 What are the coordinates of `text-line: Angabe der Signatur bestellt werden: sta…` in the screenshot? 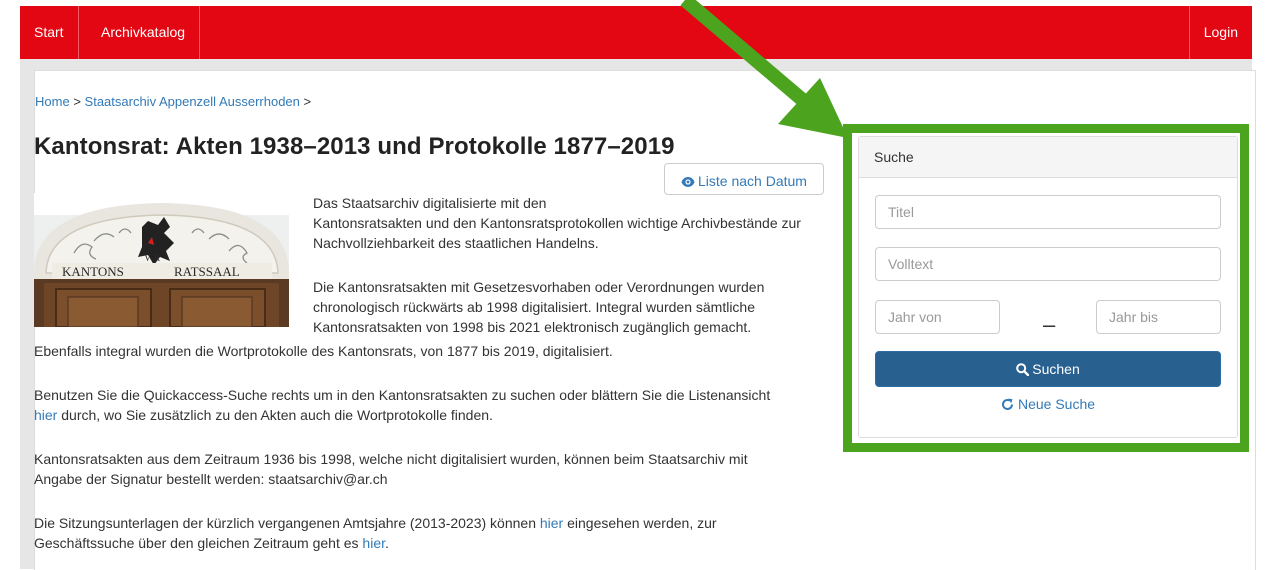 It's located at (211, 479).